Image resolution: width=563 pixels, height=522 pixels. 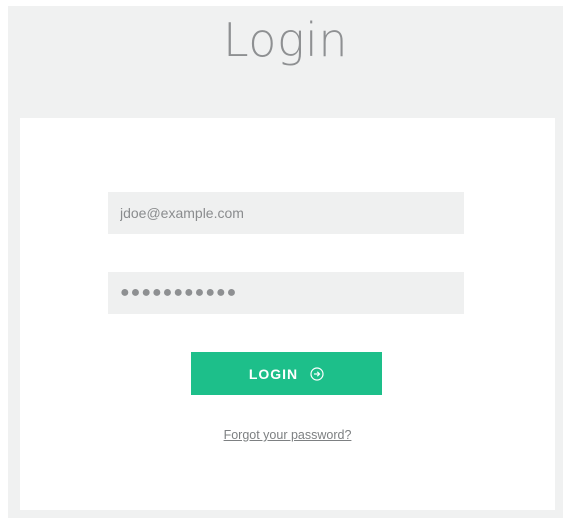 I want to click on password-field, so click(x=286, y=293).